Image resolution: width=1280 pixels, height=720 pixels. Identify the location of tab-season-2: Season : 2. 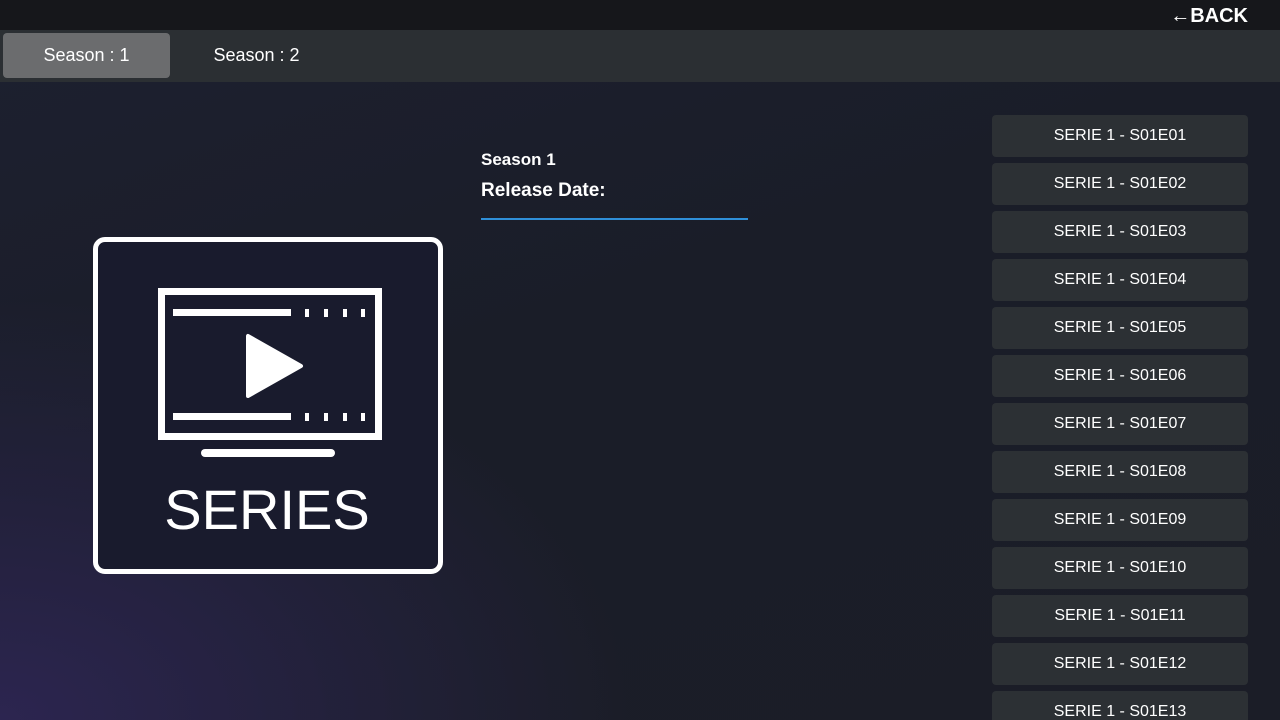
(256, 55).